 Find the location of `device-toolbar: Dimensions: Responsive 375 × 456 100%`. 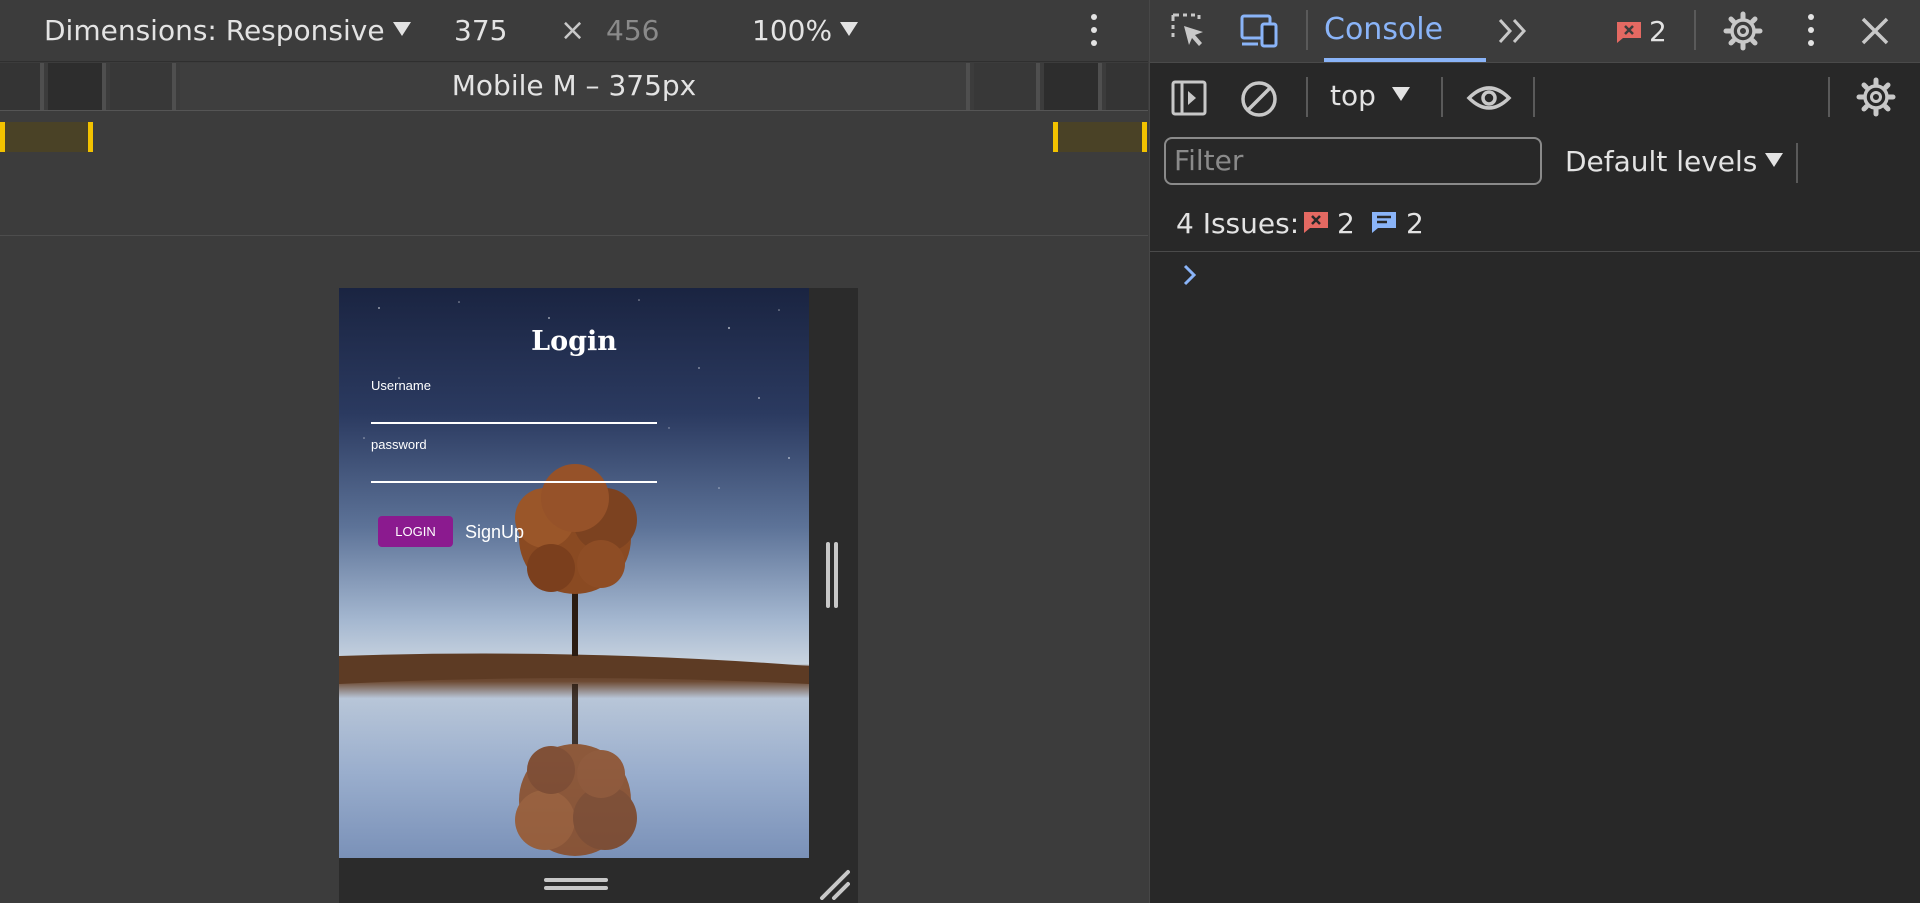

device-toolbar: Dimensions: Responsive 375 × 456 100% is located at coordinates (574, 31).